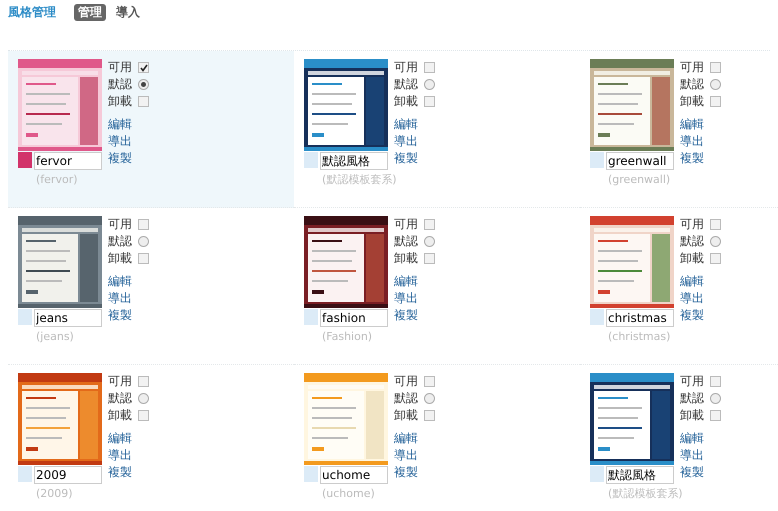  Describe the element at coordinates (639, 337) in the screenshot. I see `style-caption: (christmas)` at that location.